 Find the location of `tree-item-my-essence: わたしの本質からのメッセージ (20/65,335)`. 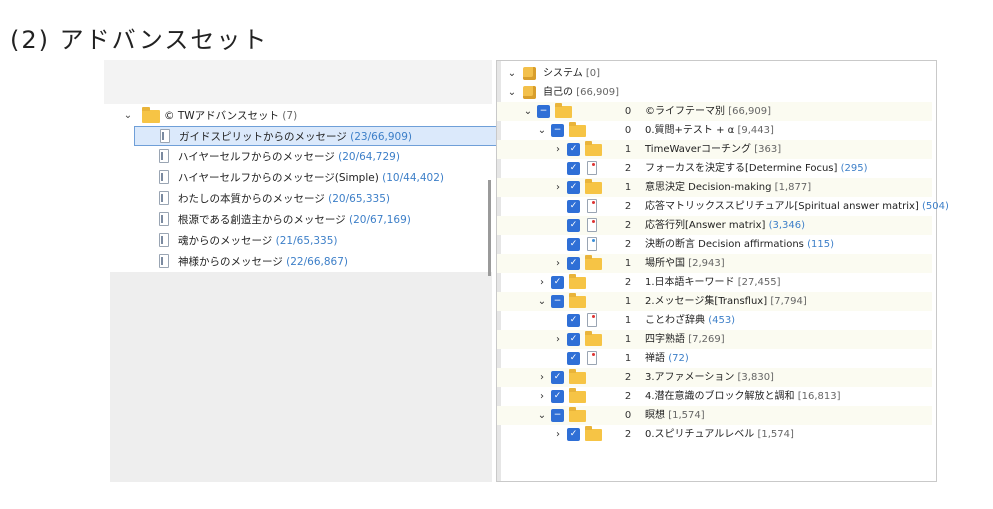

tree-item-my-essence: わたしの本質からのメッセージ (20/65,335) is located at coordinates (322, 199).